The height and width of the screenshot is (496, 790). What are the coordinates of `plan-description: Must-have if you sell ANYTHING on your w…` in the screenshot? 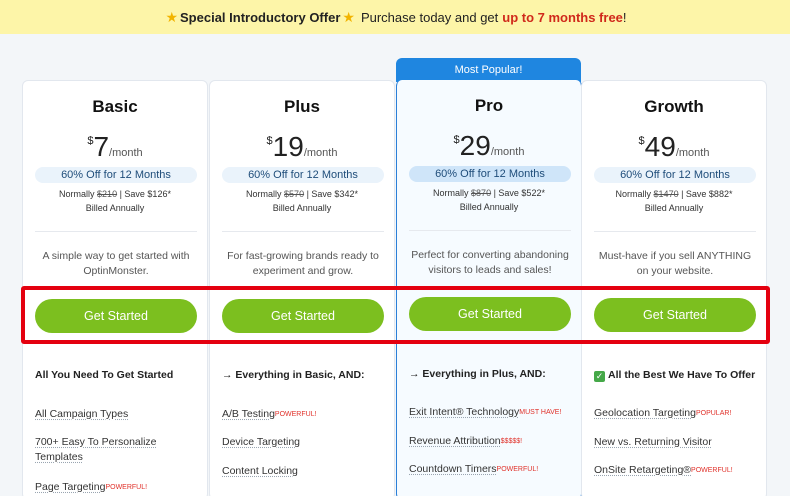 It's located at (675, 263).